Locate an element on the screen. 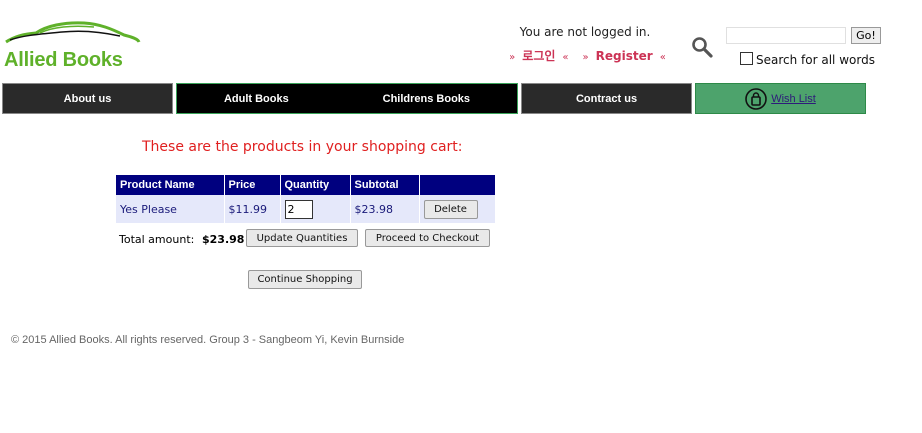 This screenshot has height=433, width=922. shopping-bag-icon is located at coordinates (756, 98).